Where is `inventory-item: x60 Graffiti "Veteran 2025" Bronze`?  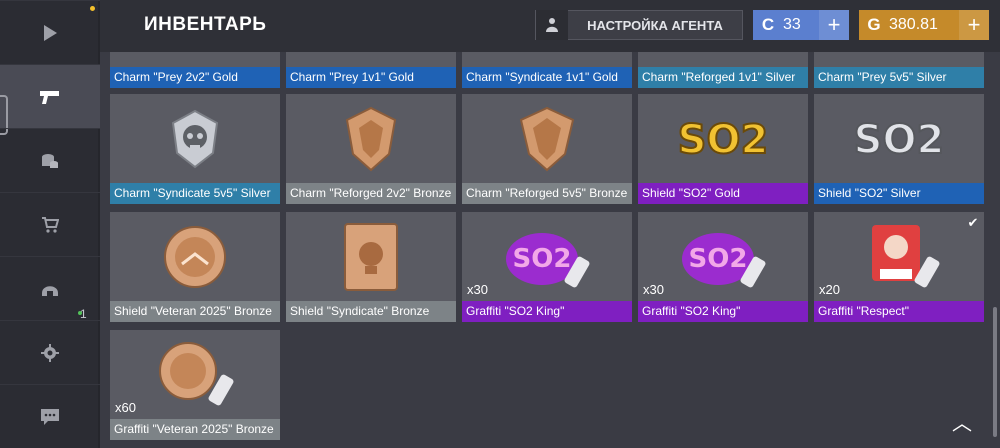 inventory-item: x60 Graffiti "Veteran 2025" Bronze is located at coordinates (195, 385).